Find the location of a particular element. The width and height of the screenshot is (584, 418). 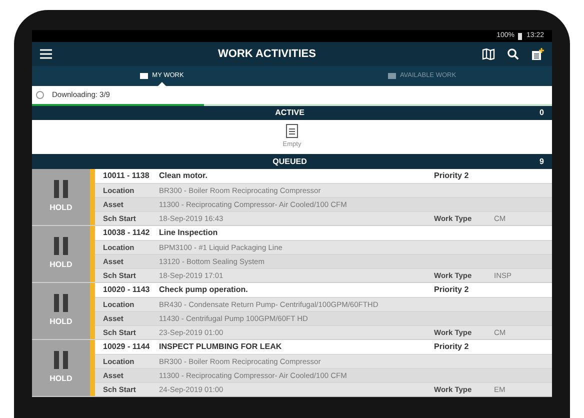

battery-icon is located at coordinates (520, 36).